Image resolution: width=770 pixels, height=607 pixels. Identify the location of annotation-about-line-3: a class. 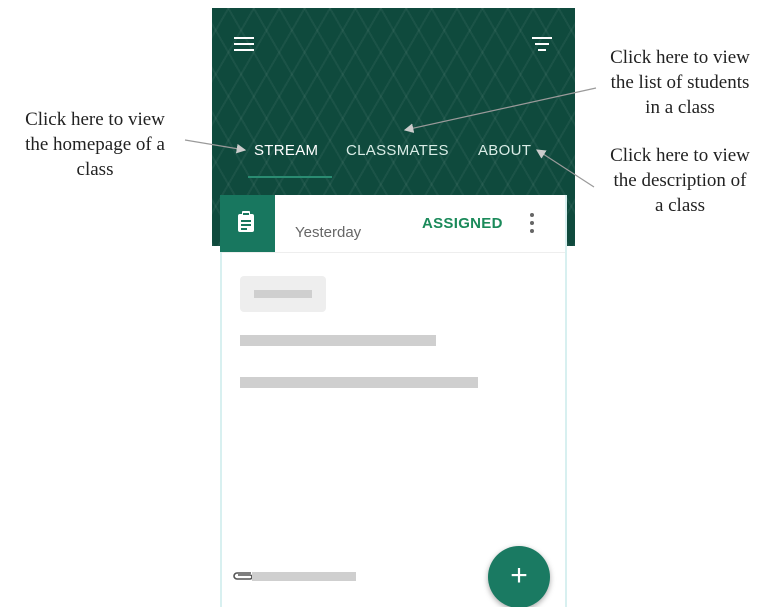
(680, 205).